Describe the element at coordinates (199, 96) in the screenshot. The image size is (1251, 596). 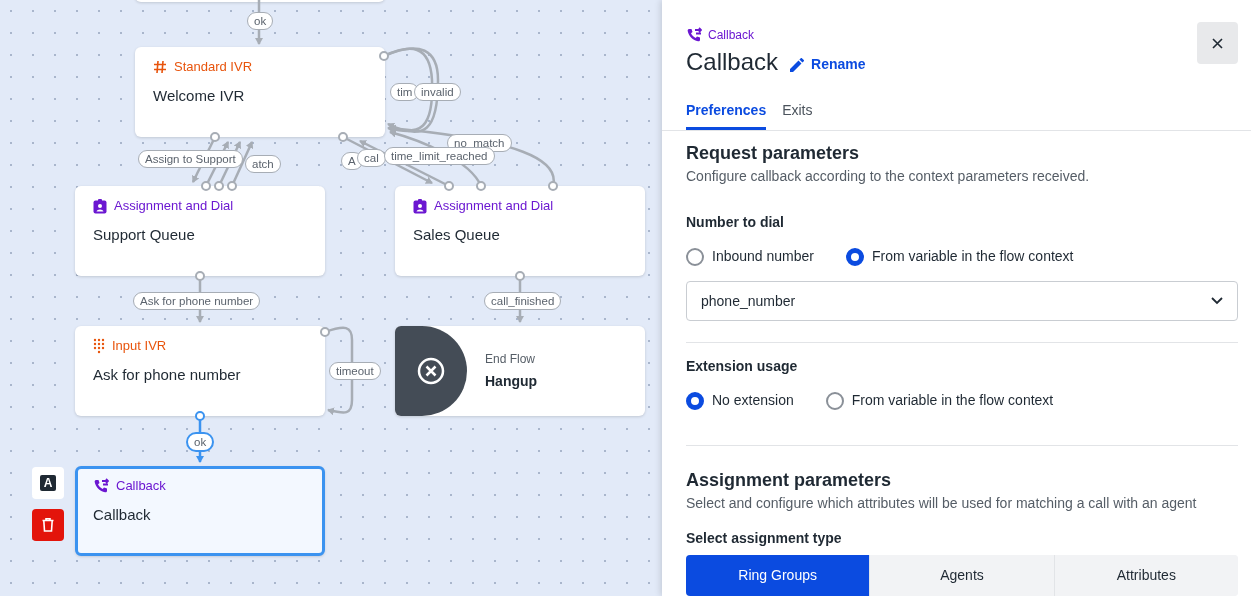
I see `node-title: Welcome IVR` at that location.